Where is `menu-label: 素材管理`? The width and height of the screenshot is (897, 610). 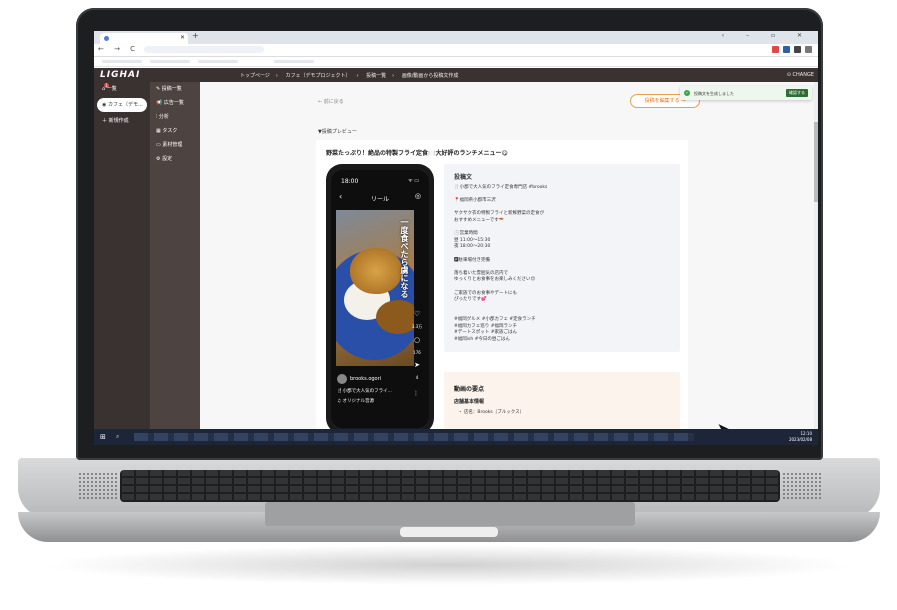
menu-label: 素材管理 is located at coordinates (172, 145).